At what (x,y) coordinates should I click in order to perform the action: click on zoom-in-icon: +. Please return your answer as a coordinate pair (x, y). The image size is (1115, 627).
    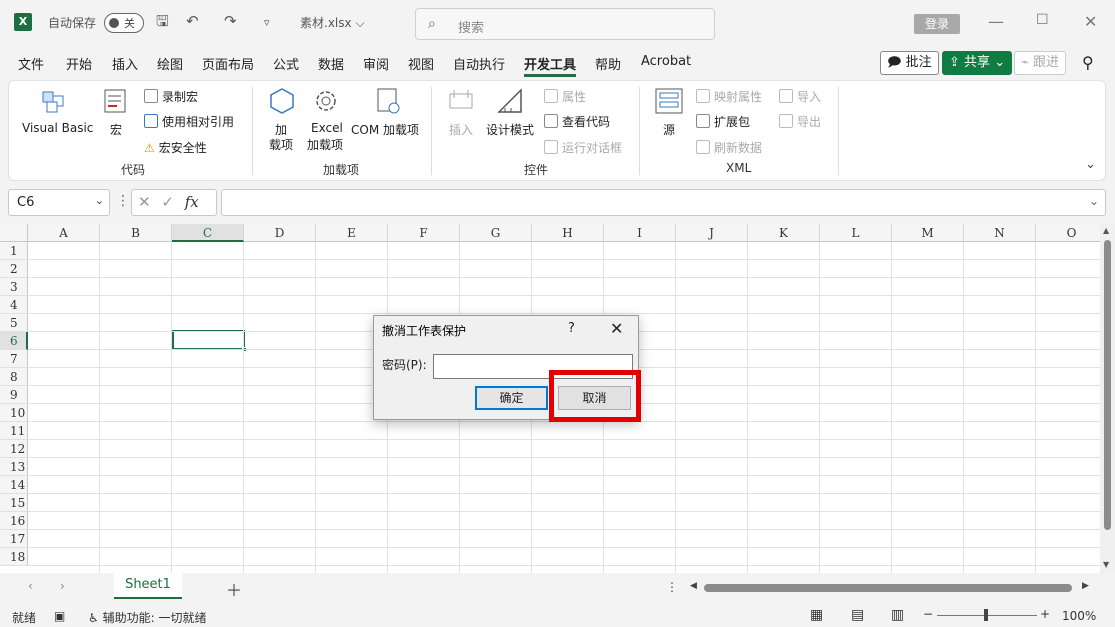
    Looking at the image, I should click on (1045, 614).